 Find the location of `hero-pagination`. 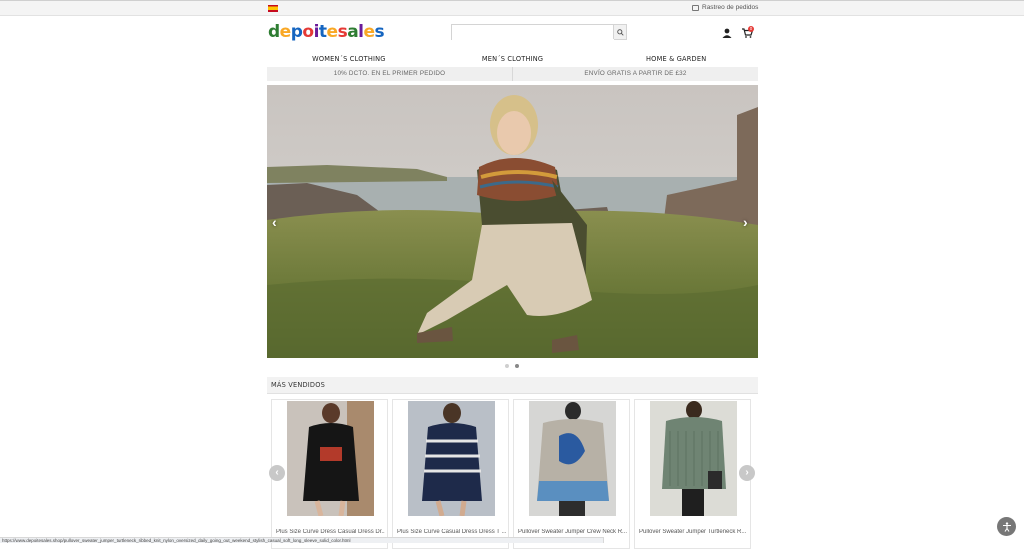

hero-pagination is located at coordinates (512, 366).